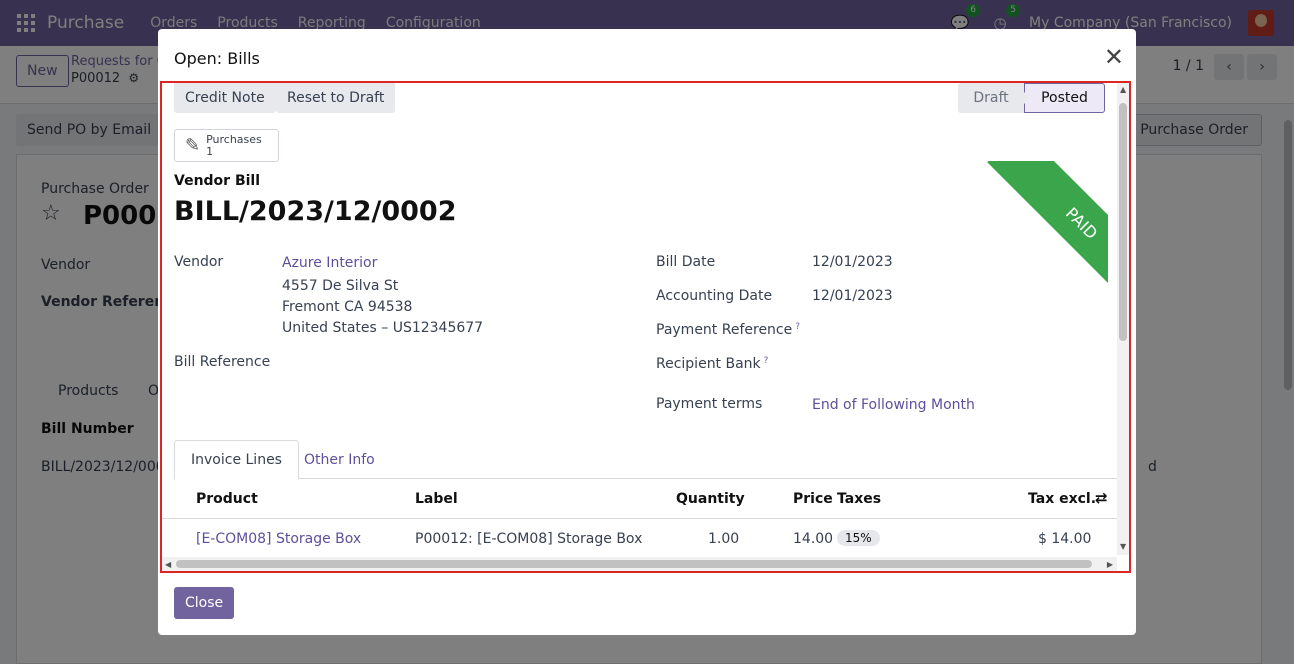 Image resolution: width=1294 pixels, height=664 pixels. Describe the element at coordinates (813, 499) in the screenshot. I see `column-price: Price` at that location.